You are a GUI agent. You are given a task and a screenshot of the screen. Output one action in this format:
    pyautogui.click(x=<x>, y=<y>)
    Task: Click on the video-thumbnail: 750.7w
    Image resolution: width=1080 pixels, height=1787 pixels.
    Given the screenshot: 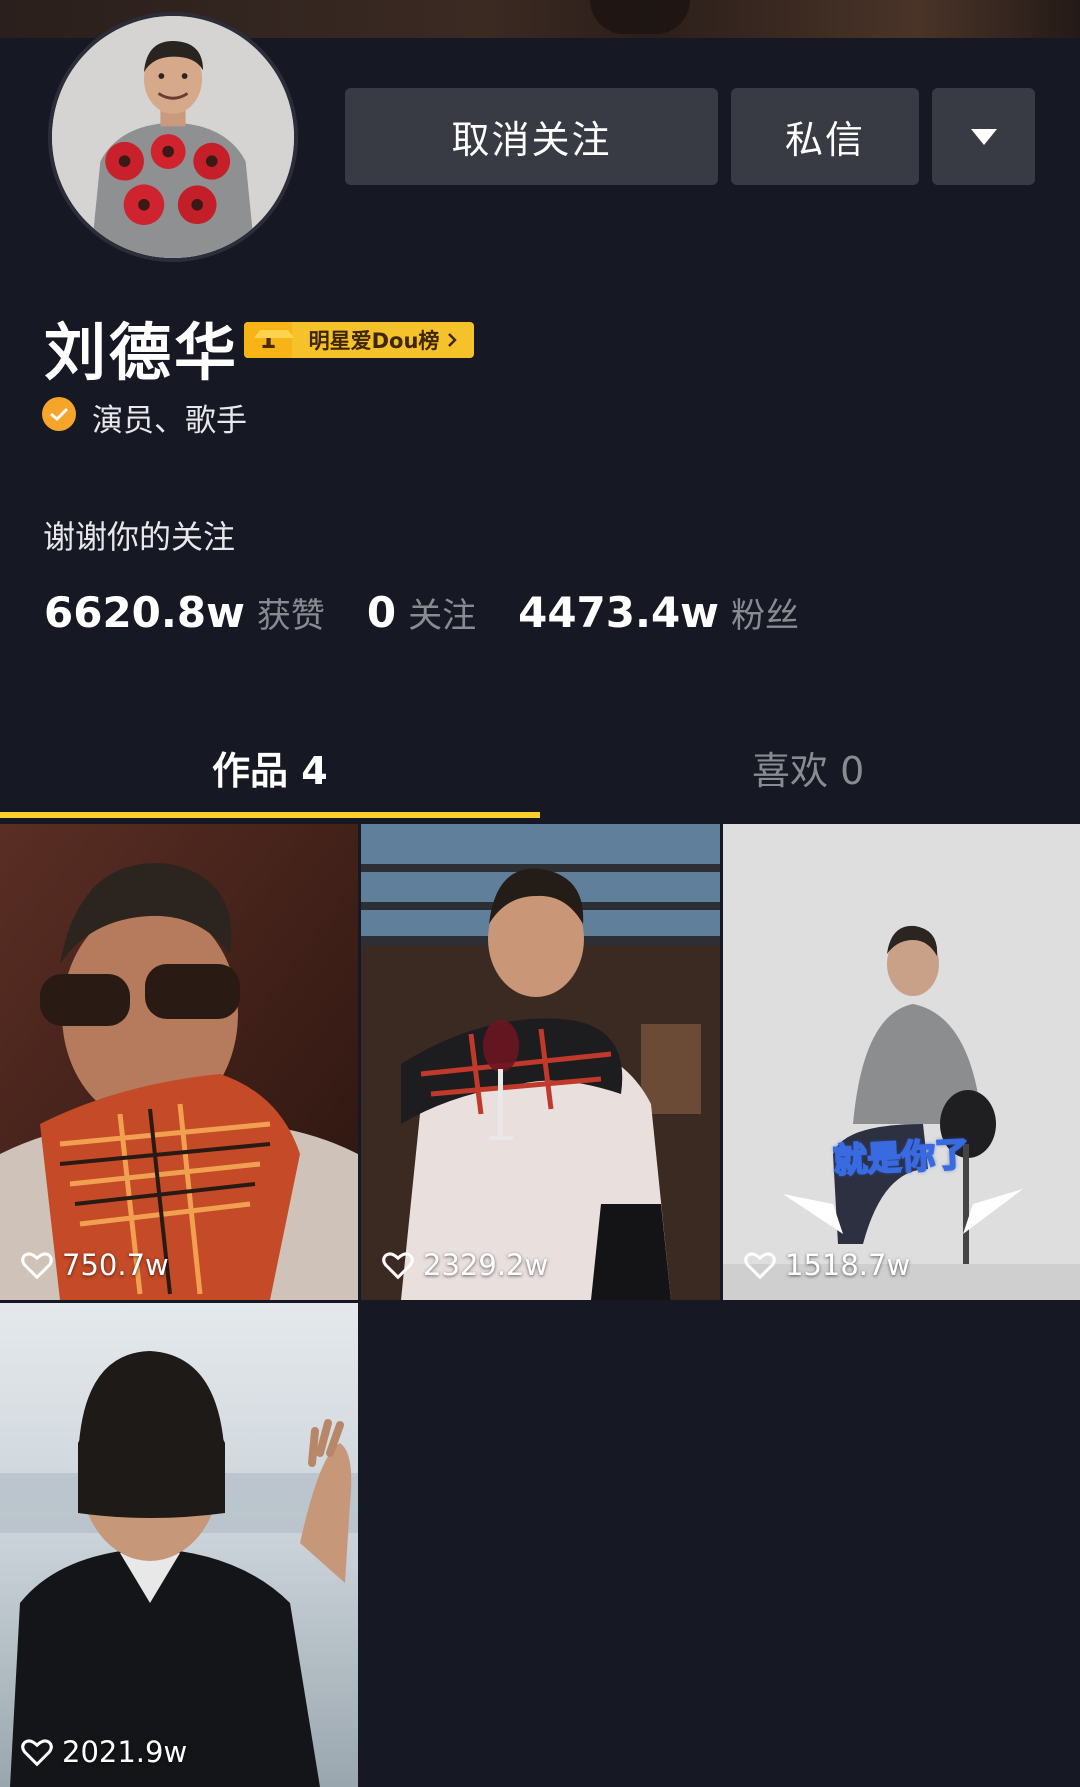 What is the action you would take?
    pyautogui.click(x=179, y=1062)
    